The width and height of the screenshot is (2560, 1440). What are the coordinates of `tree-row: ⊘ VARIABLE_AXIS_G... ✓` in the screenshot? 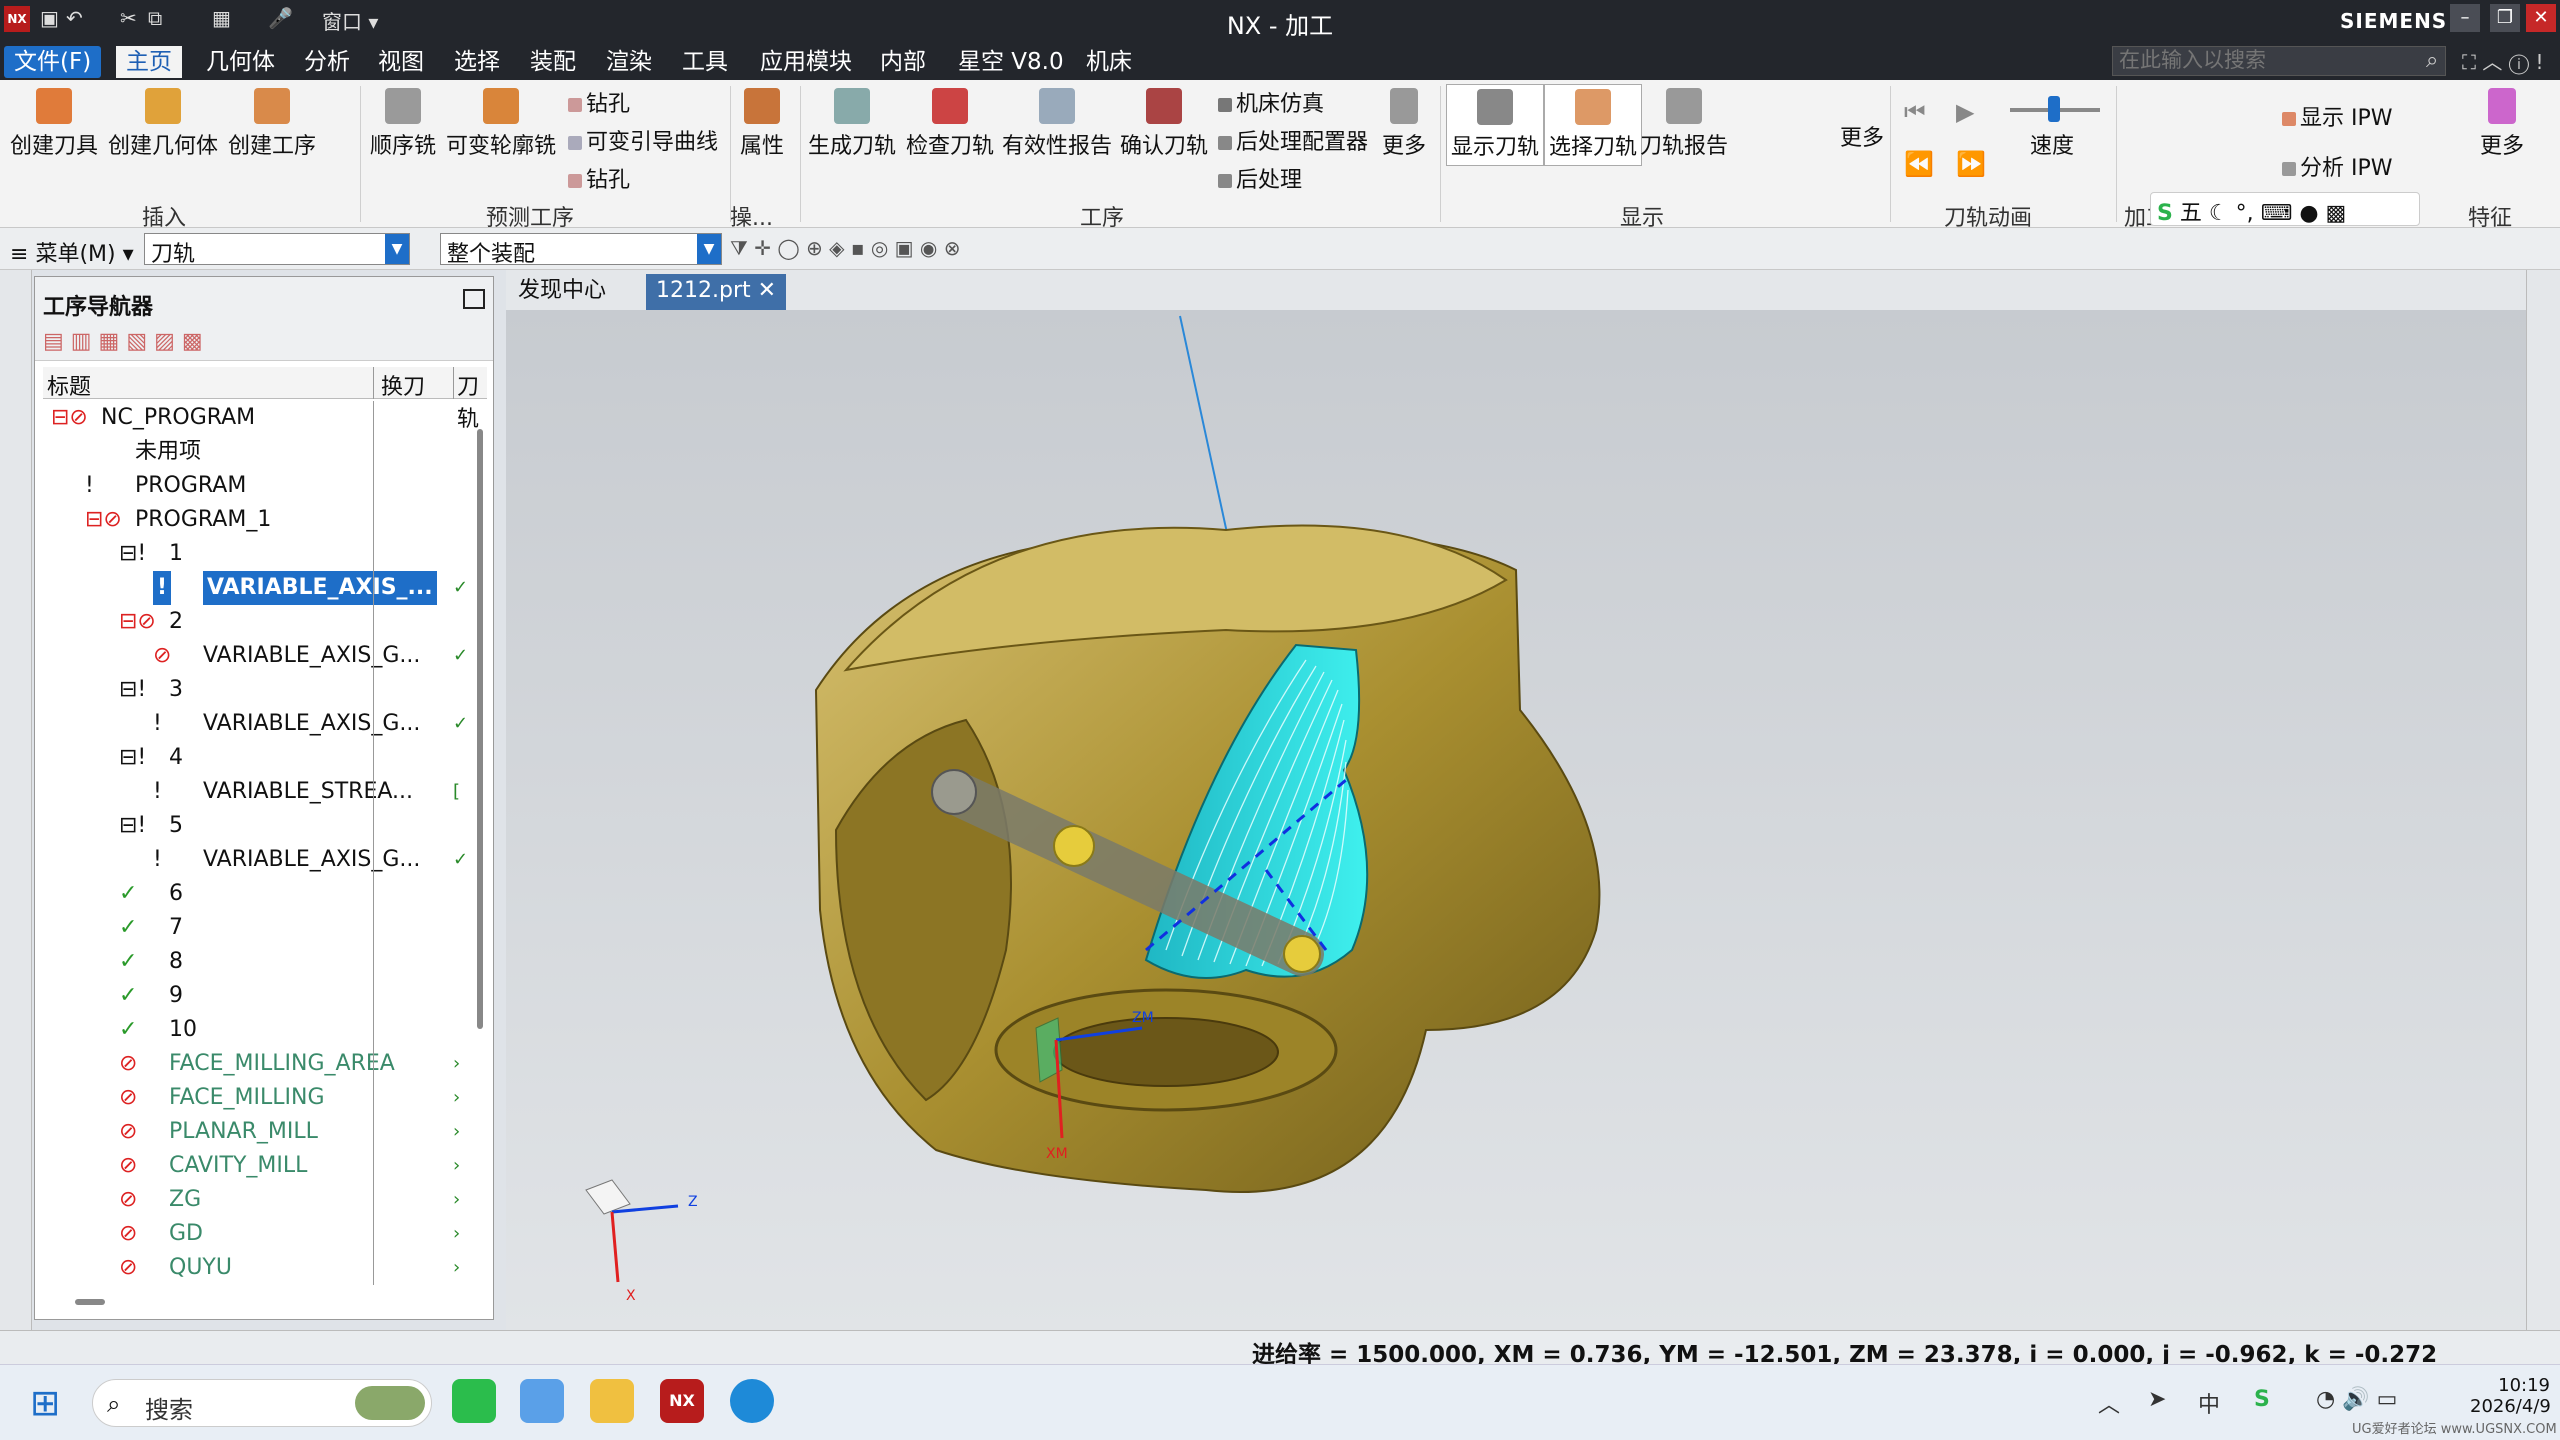 It's located at (265, 656).